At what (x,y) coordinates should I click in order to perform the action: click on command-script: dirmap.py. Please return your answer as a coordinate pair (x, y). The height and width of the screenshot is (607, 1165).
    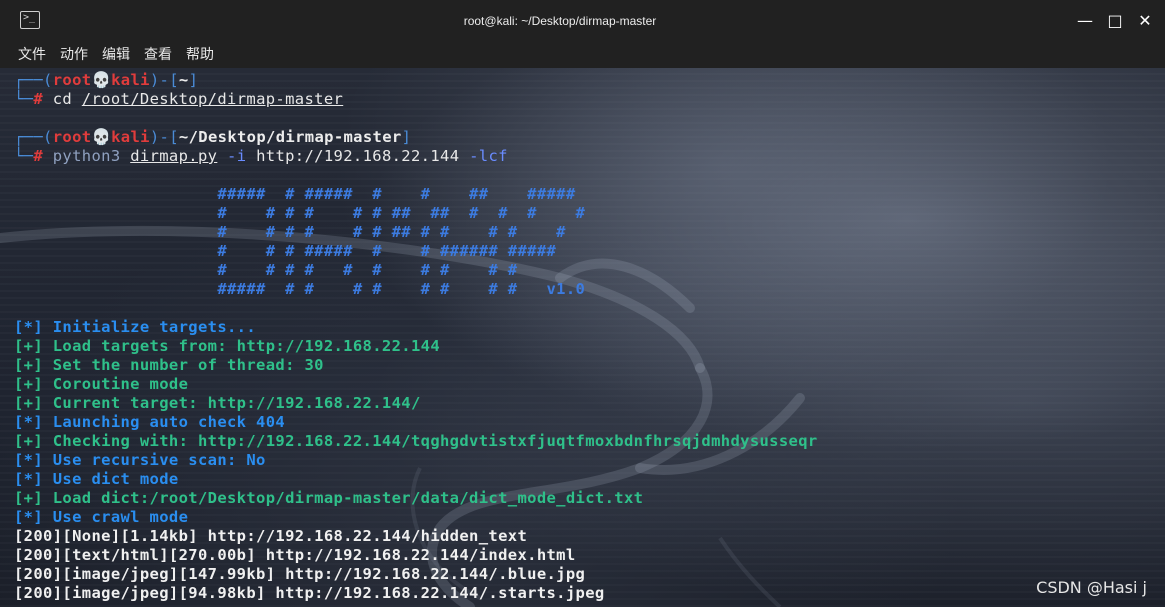
    Looking at the image, I should click on (174, 156).